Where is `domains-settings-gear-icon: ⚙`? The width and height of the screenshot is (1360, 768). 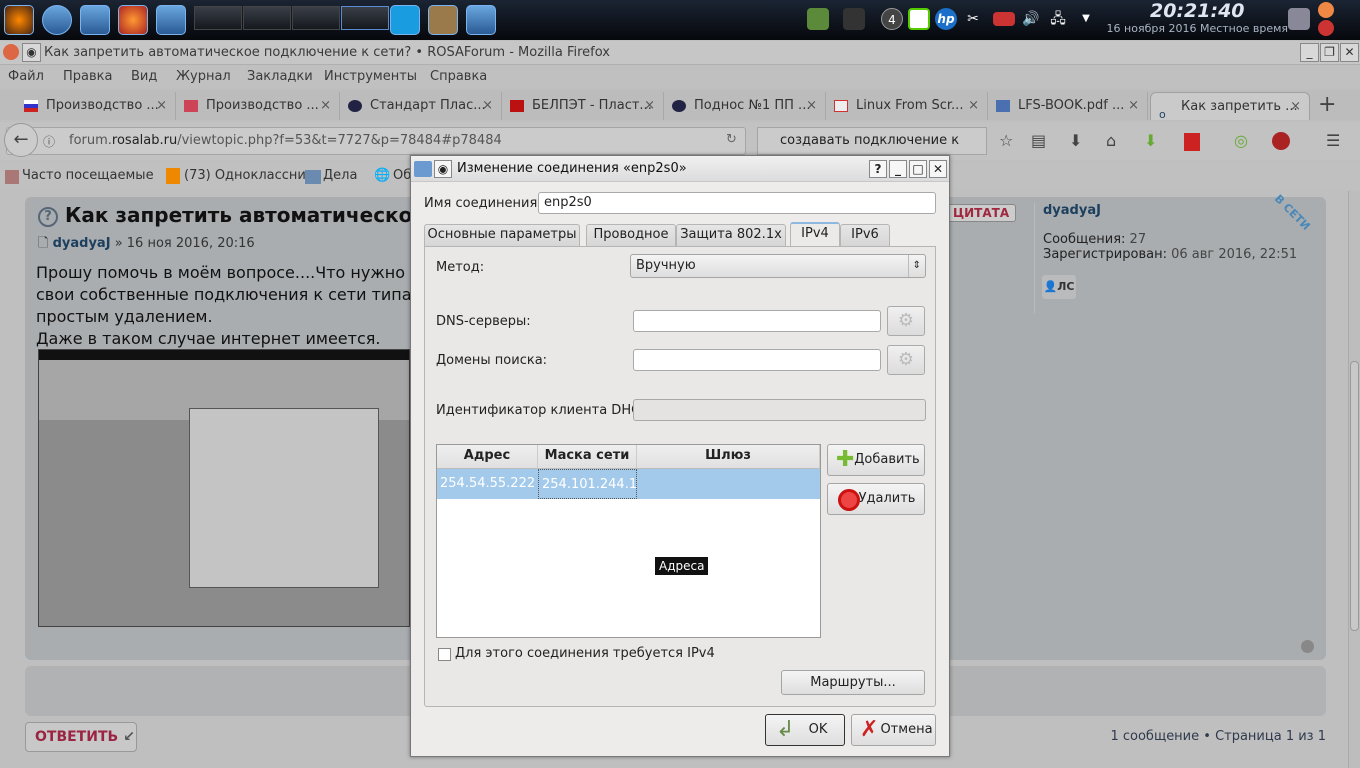 domains-settings-gear-icon: ⚙ is located at coordinates (906, 360).